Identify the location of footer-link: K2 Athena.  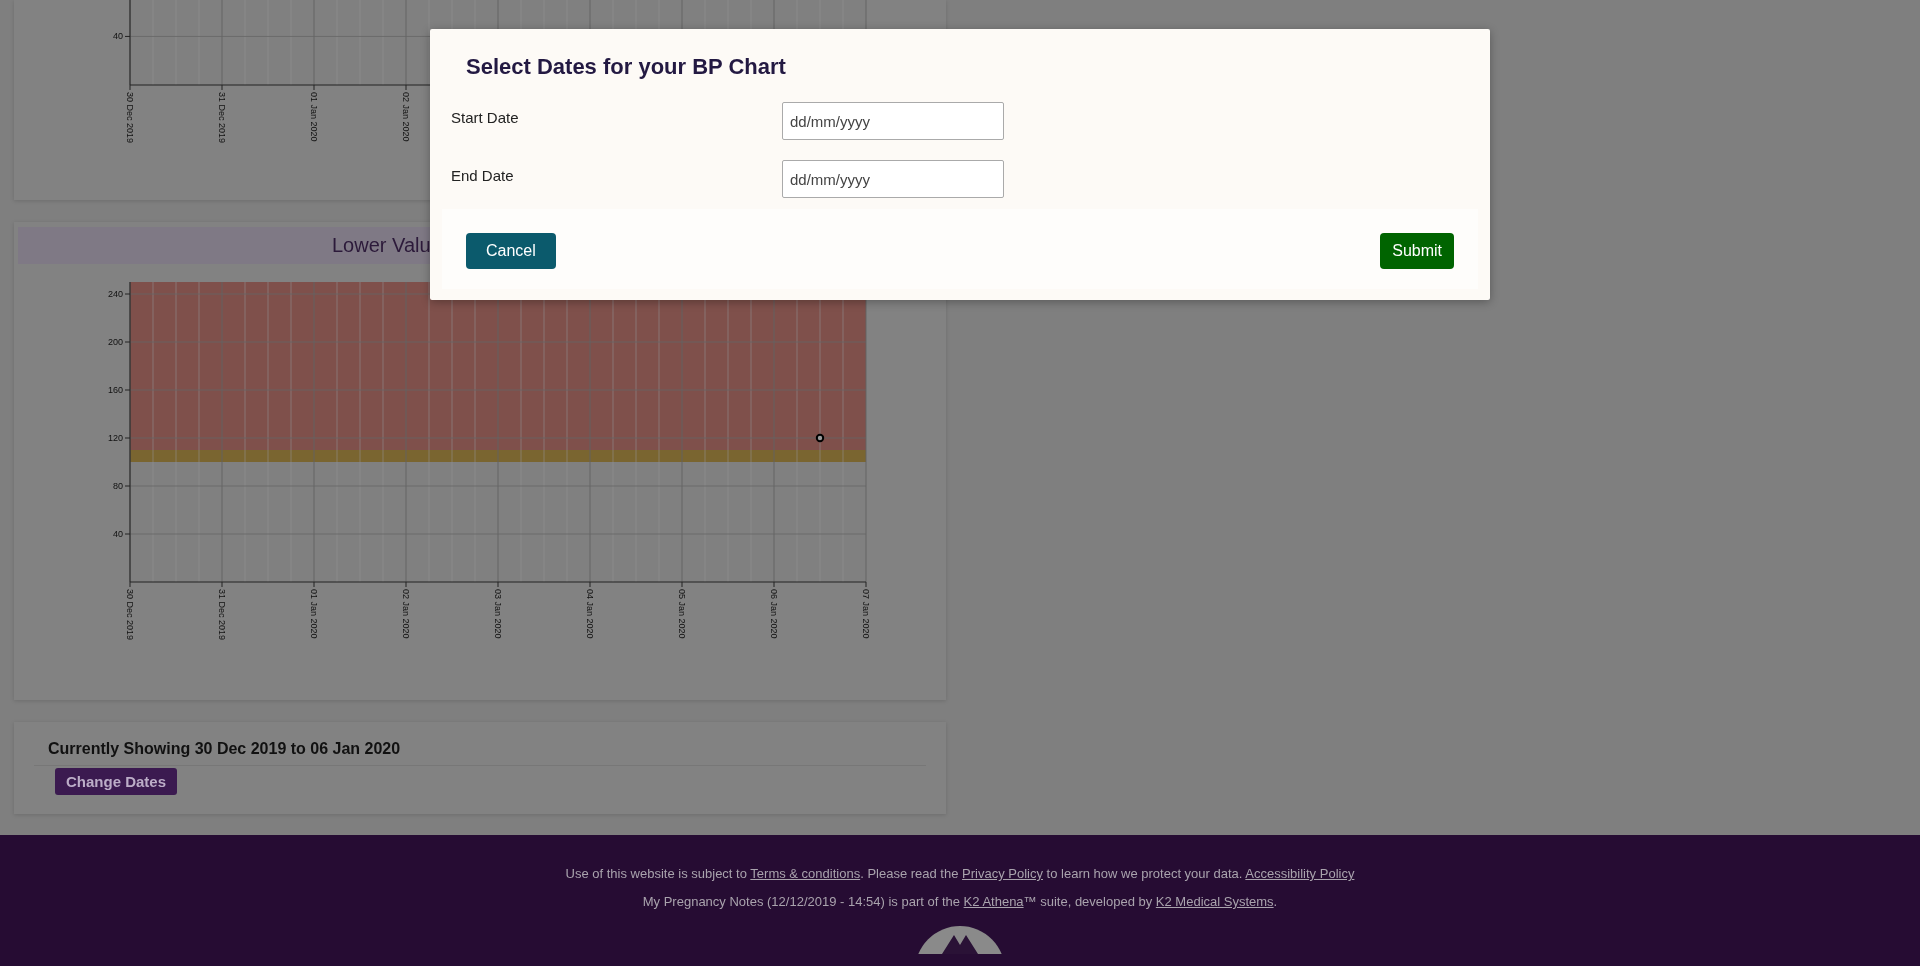
(993, 901).